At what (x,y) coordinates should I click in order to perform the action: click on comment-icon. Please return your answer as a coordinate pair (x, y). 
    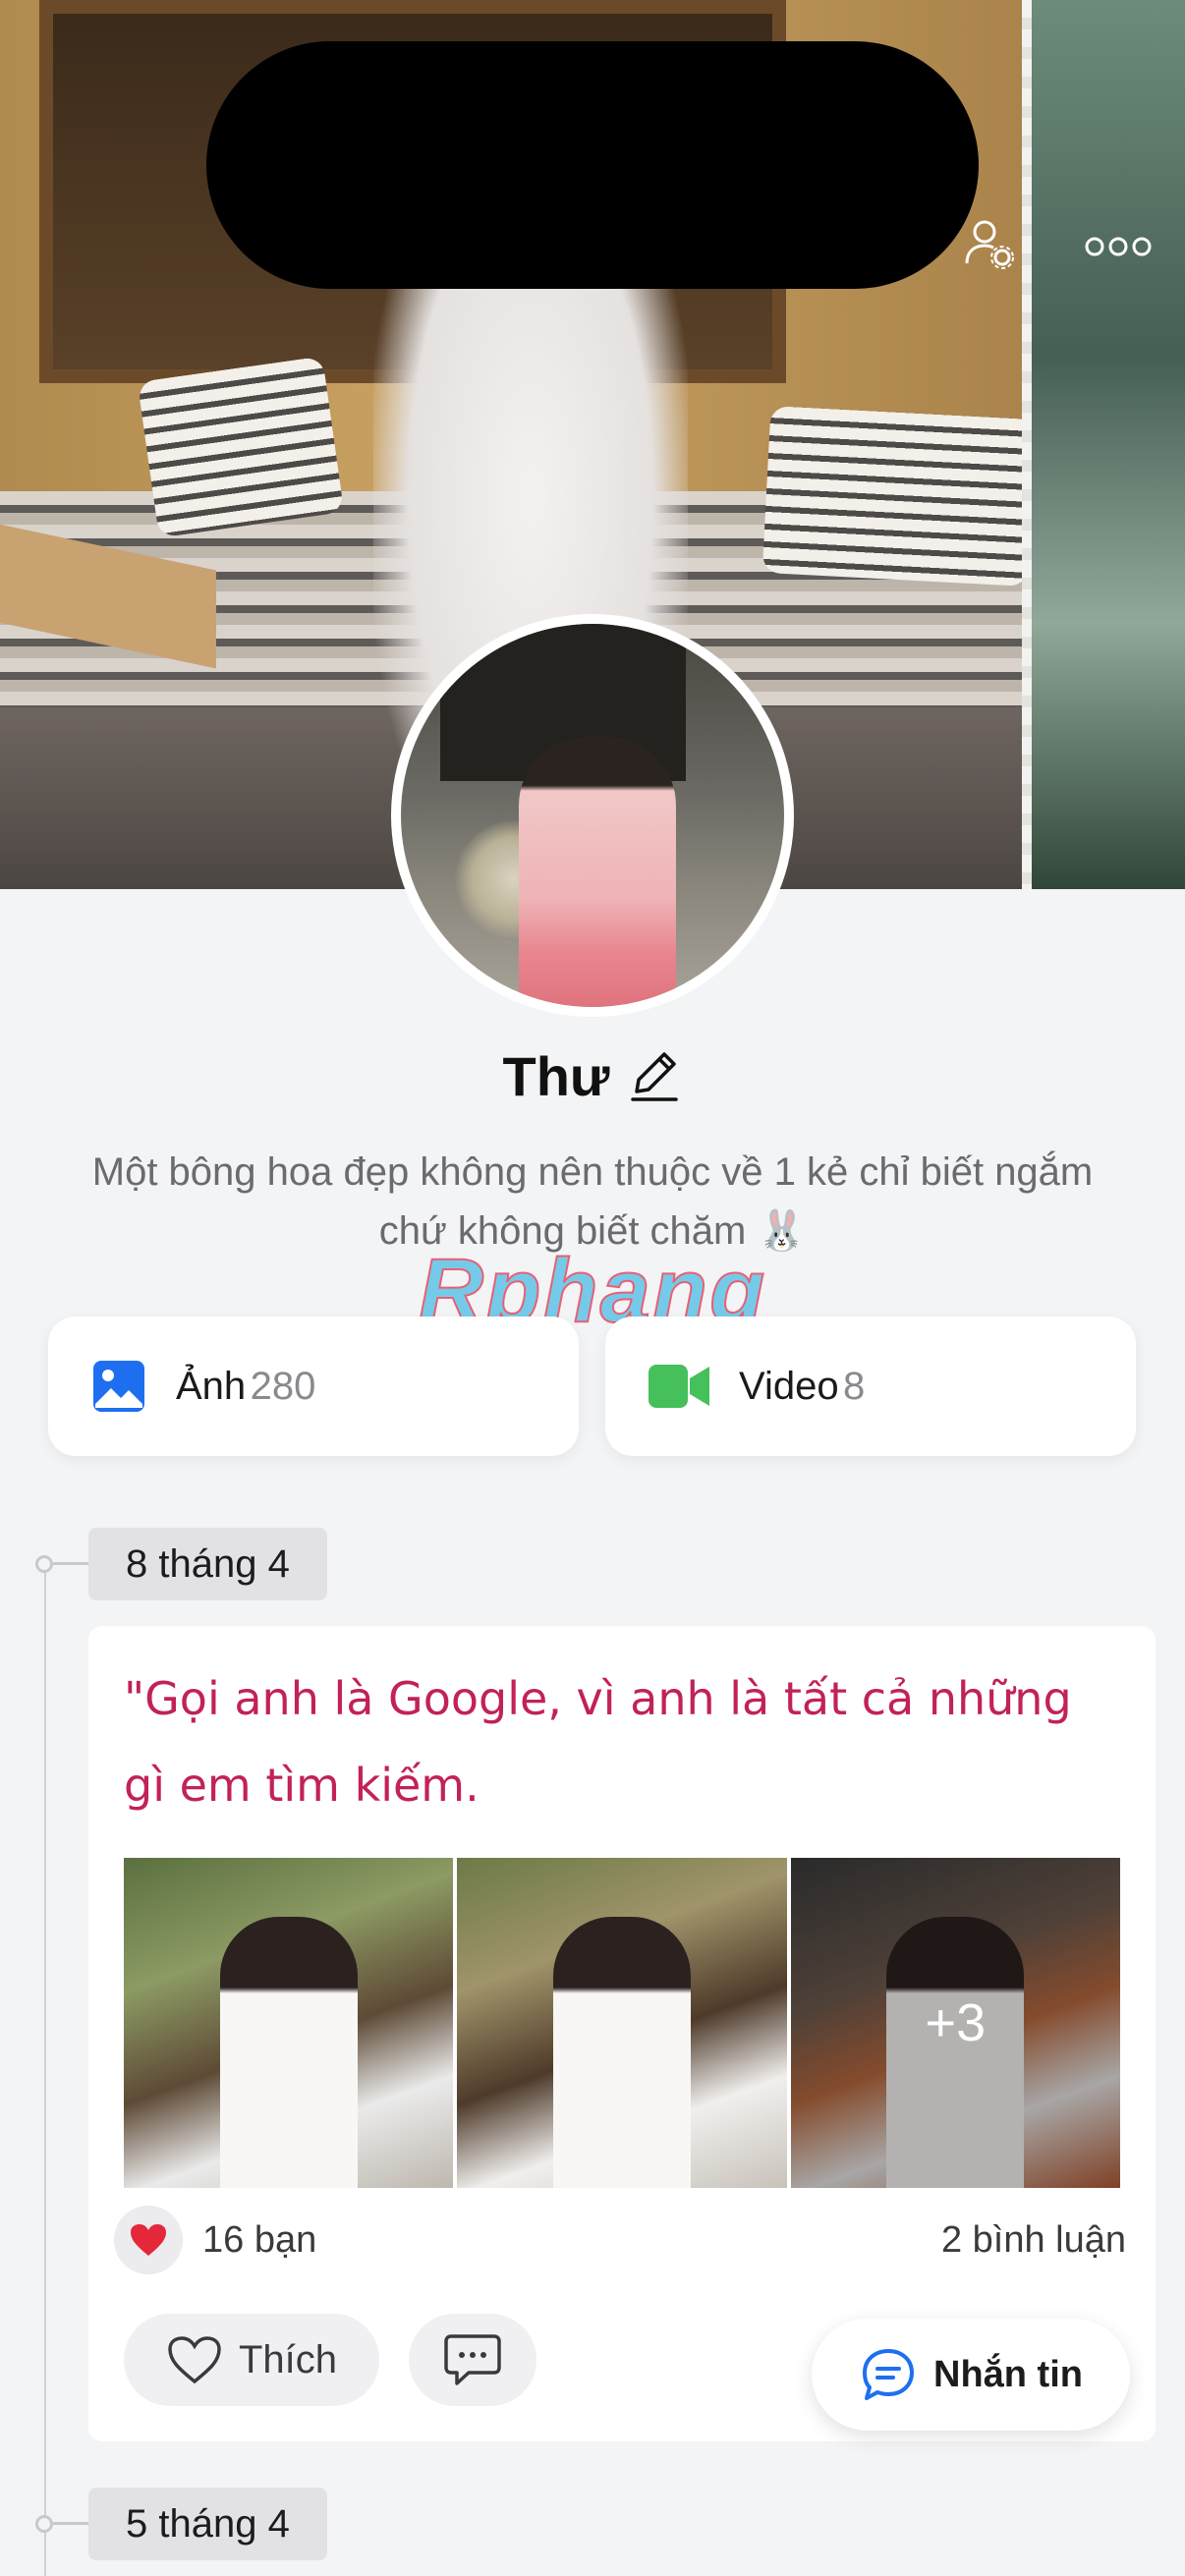
    Looking at the image, I should click on (473, 2359).